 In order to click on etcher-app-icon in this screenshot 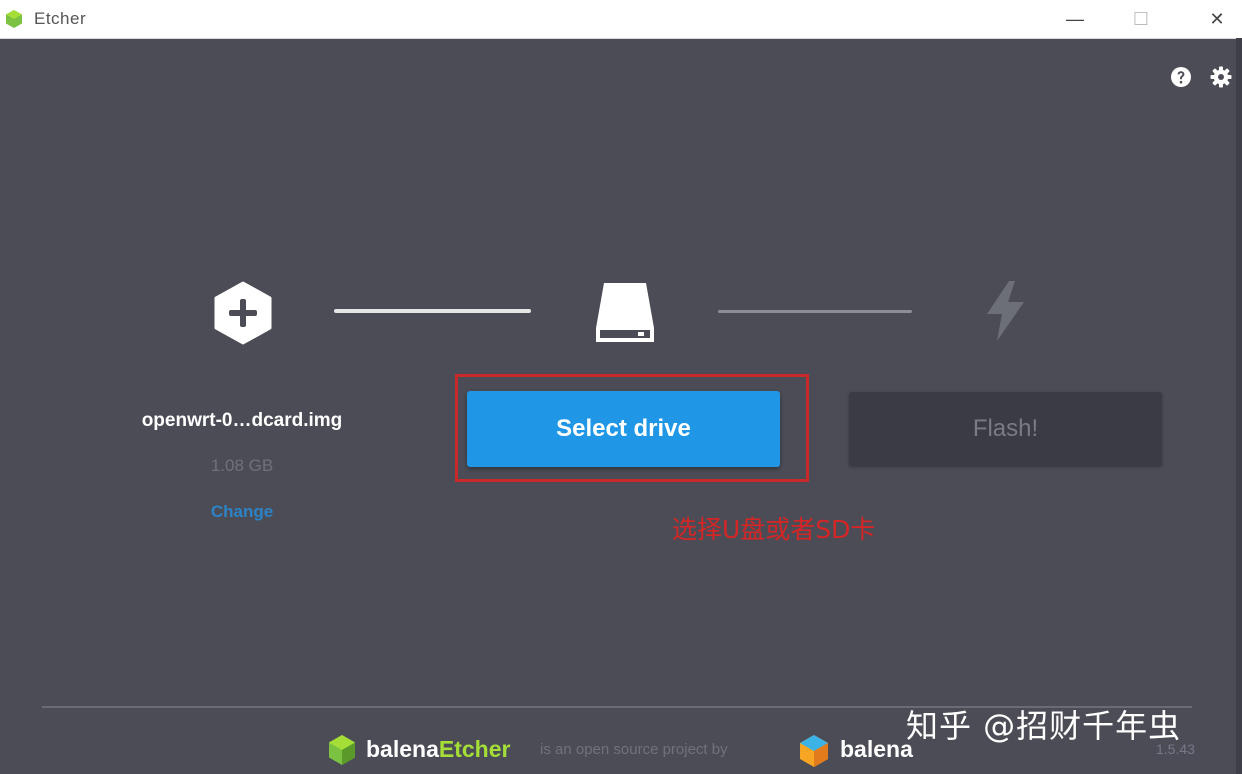, I will do `click(14, 19)`.